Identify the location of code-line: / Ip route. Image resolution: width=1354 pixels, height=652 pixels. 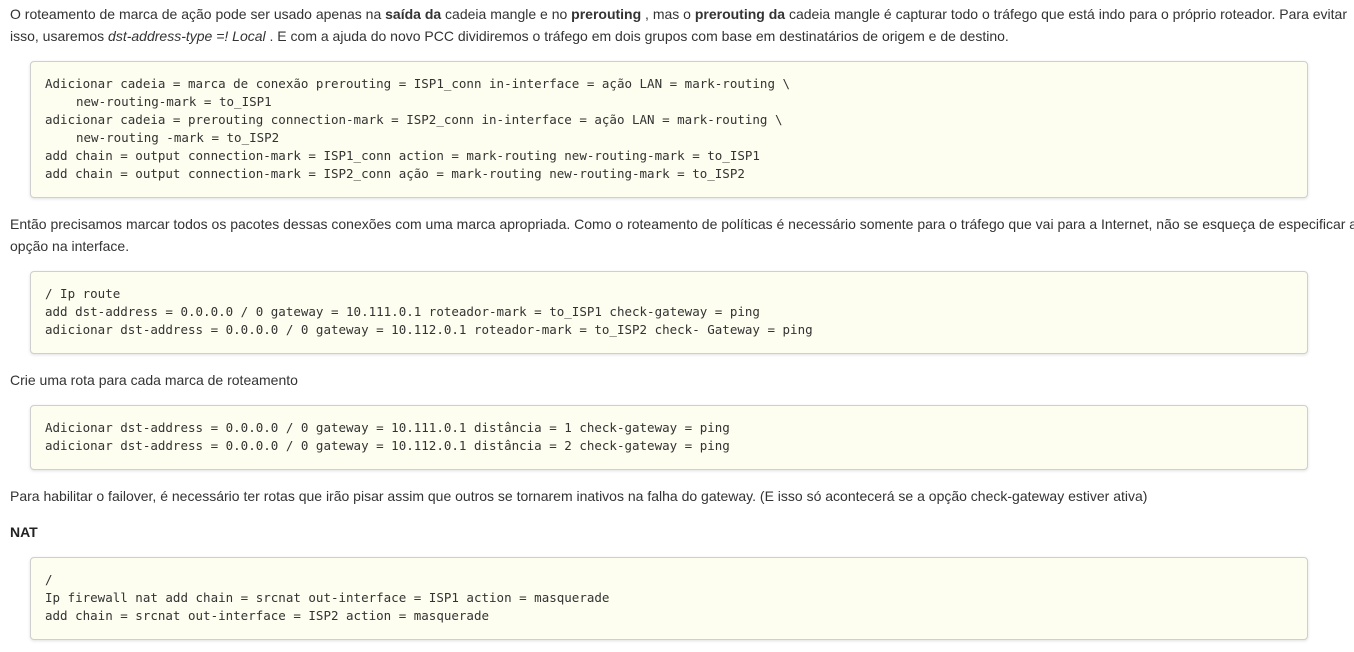
(83, 293).